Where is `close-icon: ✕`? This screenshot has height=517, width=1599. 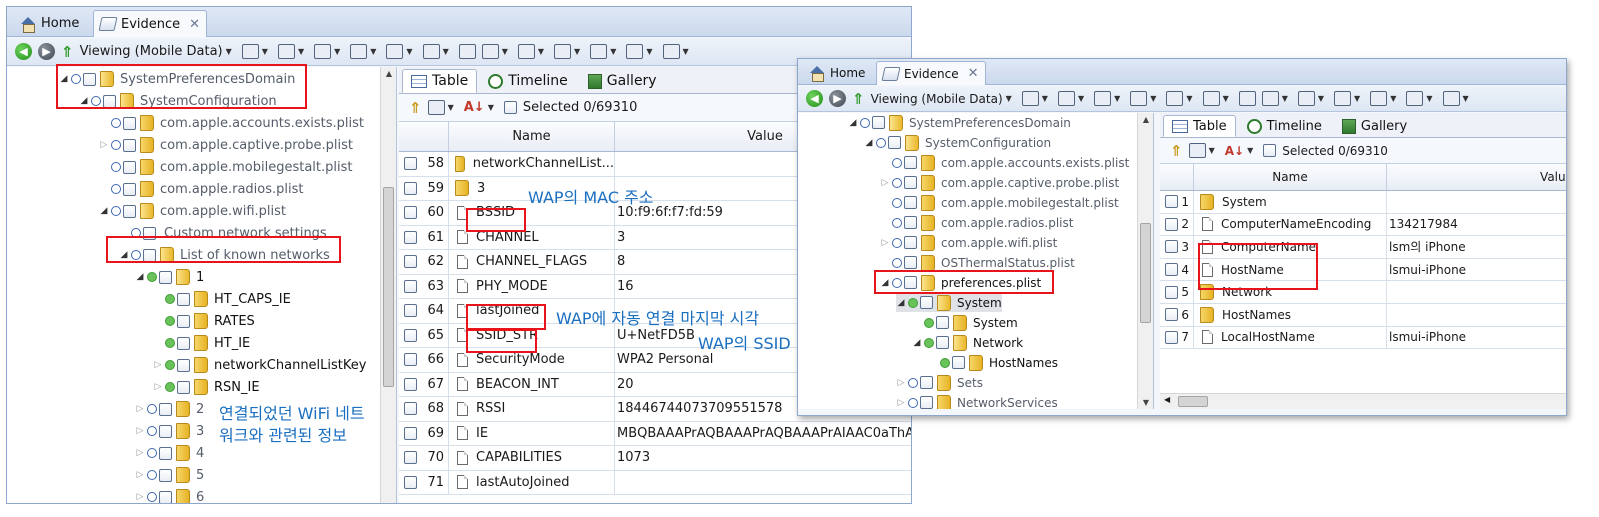
close-icon: ✕ is located at coordinates (973, 73).